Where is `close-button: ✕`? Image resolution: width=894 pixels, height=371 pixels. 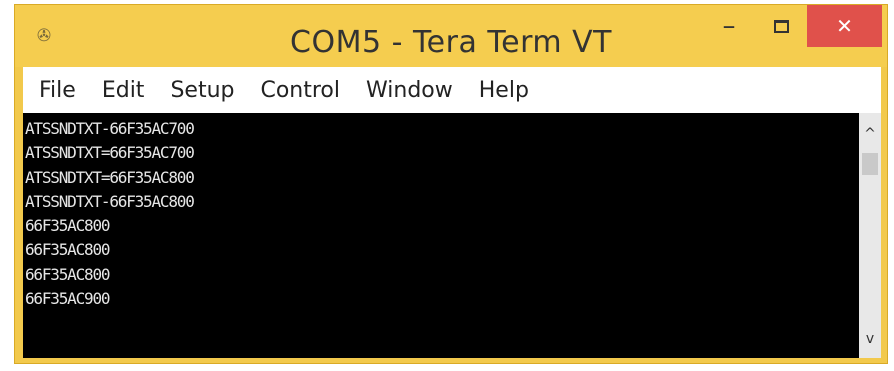 close-button: ✕ is located at coordinates (844, 26).